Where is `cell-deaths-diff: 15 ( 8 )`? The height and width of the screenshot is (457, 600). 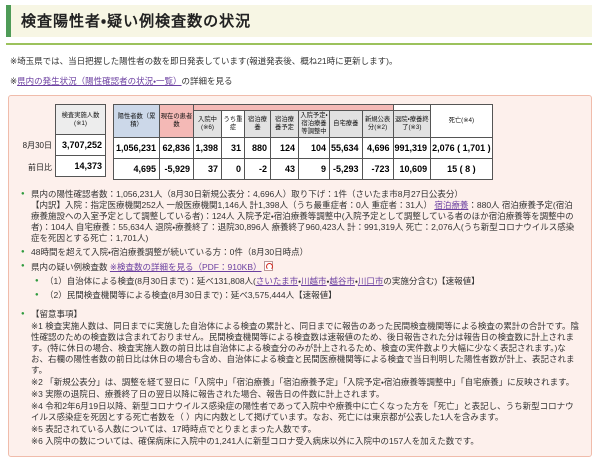 cell-deaths-diff: 15 ( 8 ) is located at coordinates (461, 168).